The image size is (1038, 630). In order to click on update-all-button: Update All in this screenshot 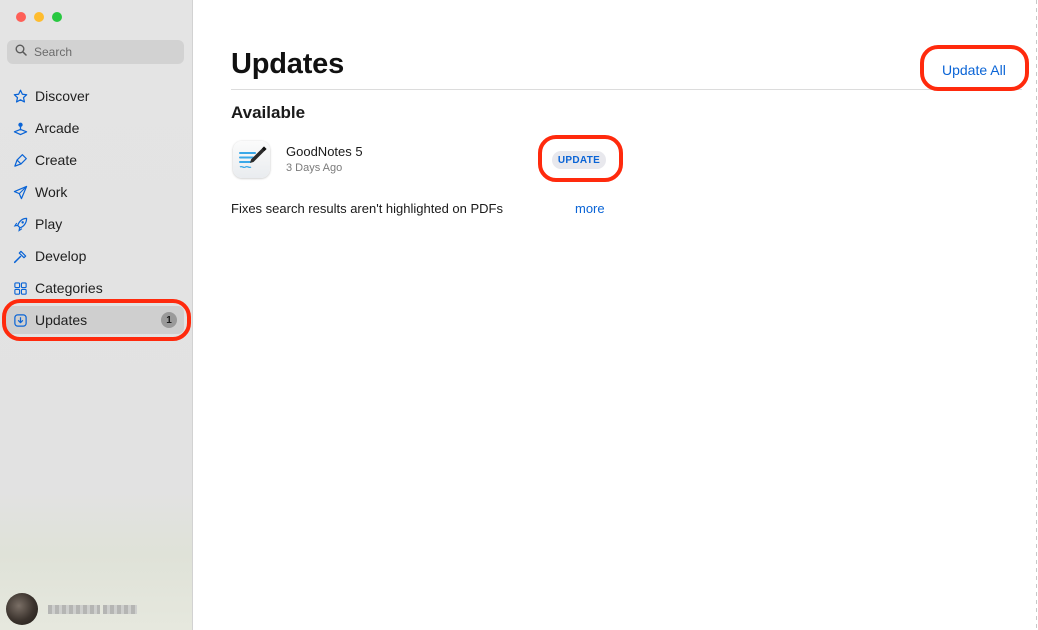, I will do `click(974, 70)`.